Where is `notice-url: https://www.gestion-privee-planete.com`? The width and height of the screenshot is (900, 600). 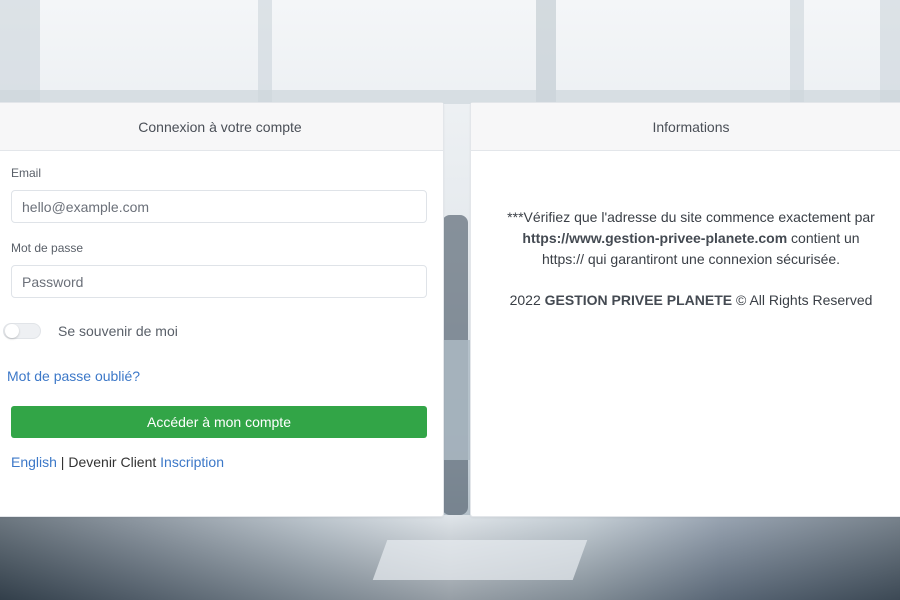
notice-url: https://www.gestion-privee-planete.com is located at coordinates (655, 238).